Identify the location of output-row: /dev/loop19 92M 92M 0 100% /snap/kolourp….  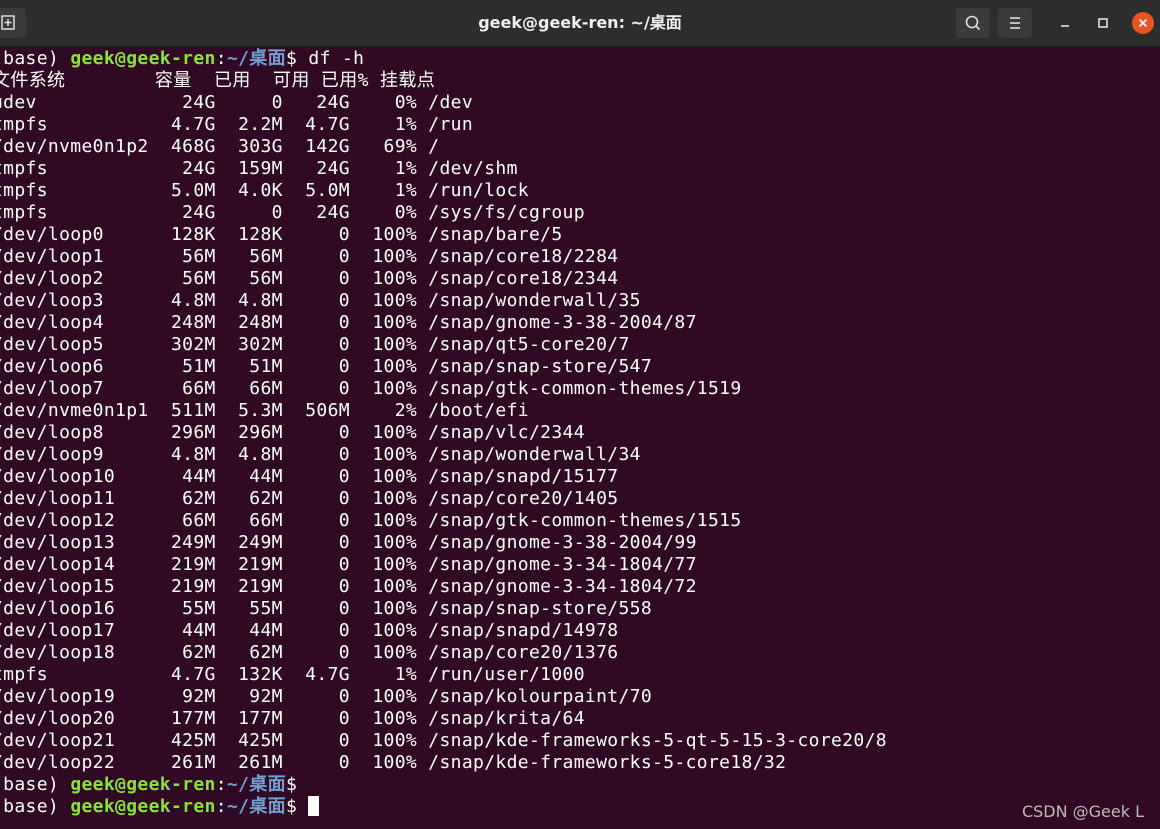
(326, 696).